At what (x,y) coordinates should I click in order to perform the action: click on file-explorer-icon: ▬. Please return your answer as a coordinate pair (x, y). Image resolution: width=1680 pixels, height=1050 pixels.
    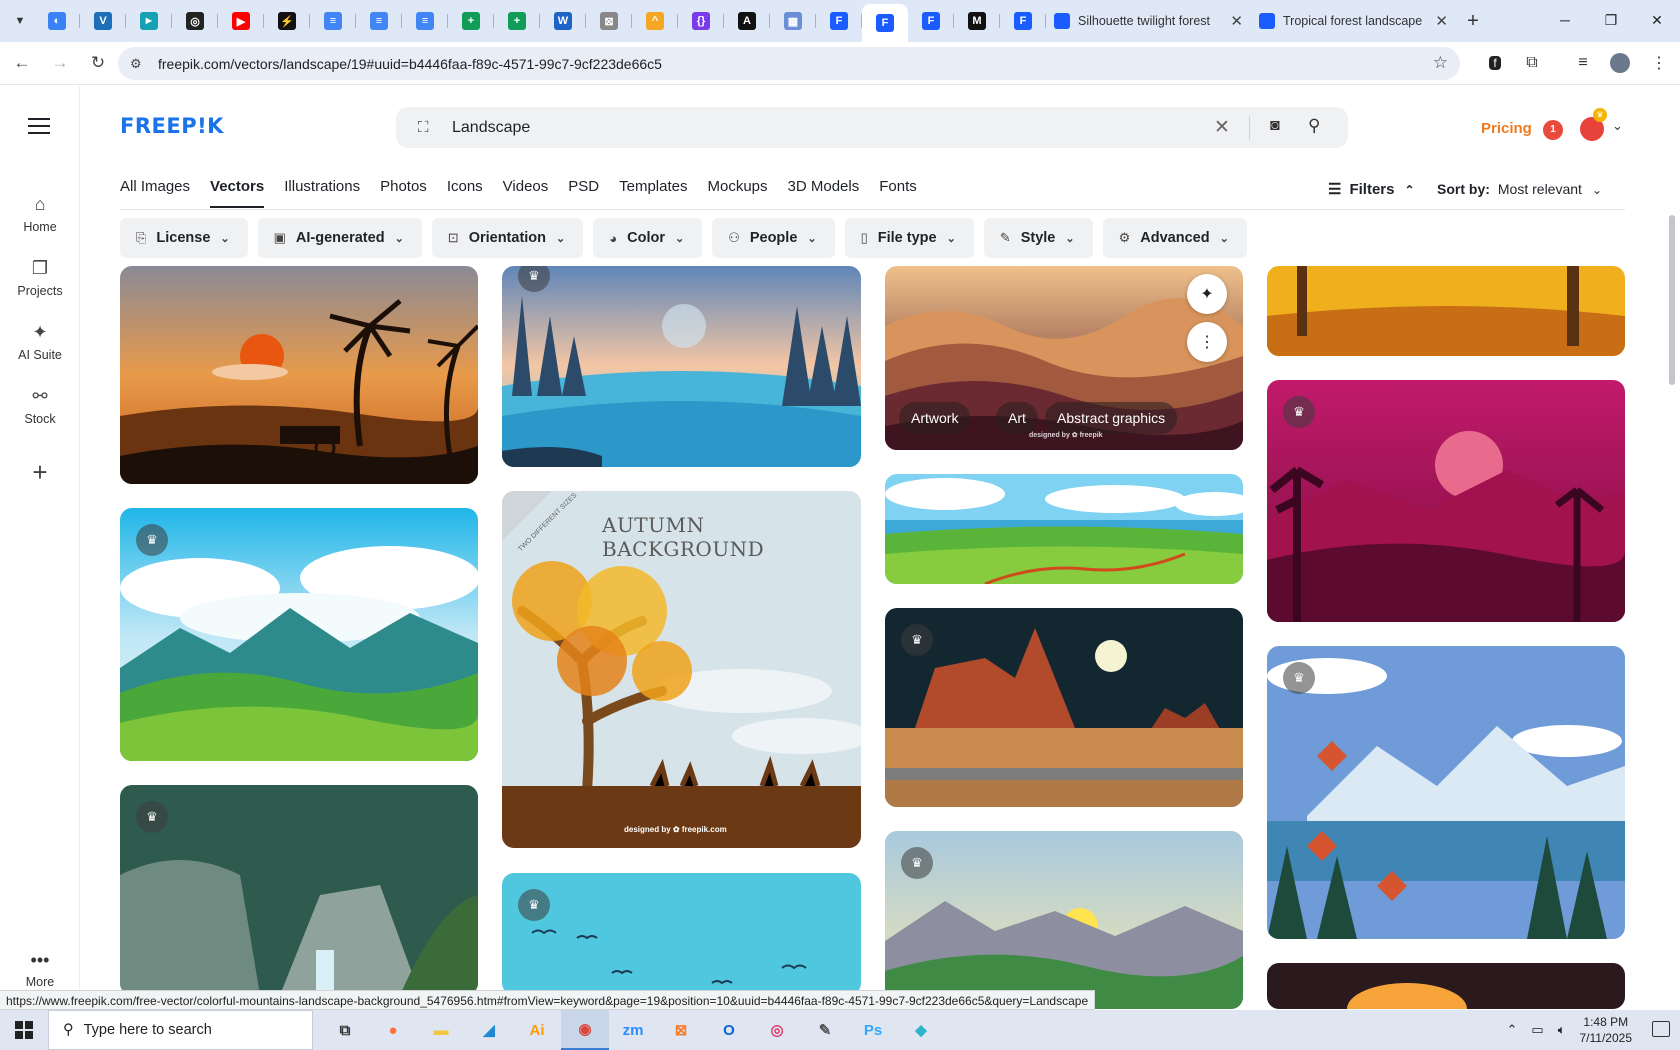
    Looking at the image, I should click on (441, 1030).